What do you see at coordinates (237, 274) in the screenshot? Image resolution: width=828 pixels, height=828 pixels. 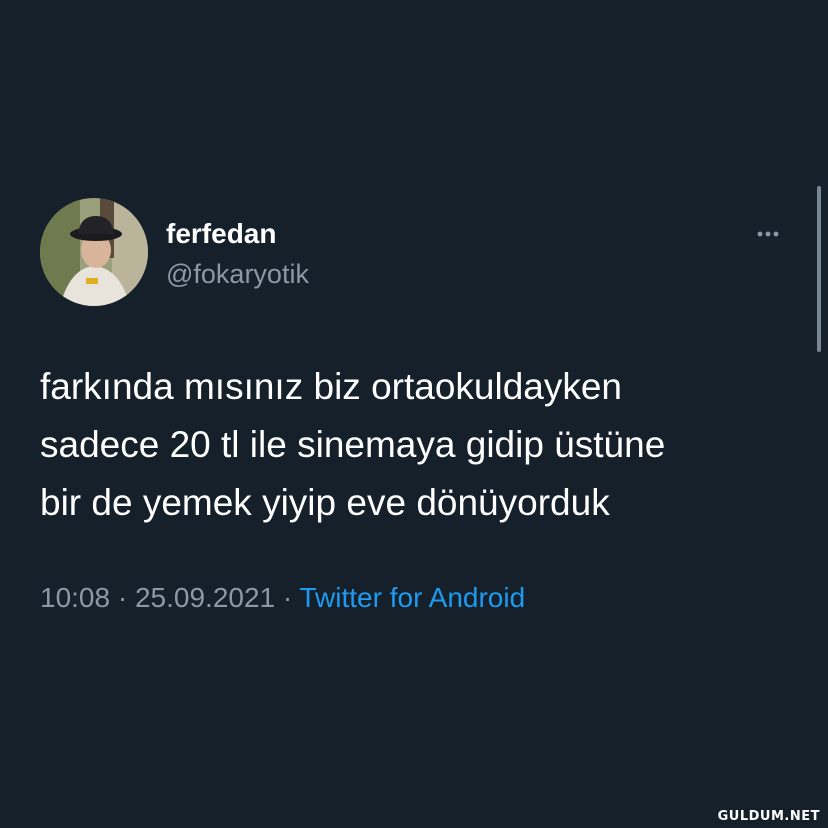 I see `username-handle: @fokaryotik` at bounding box center [237, 274].